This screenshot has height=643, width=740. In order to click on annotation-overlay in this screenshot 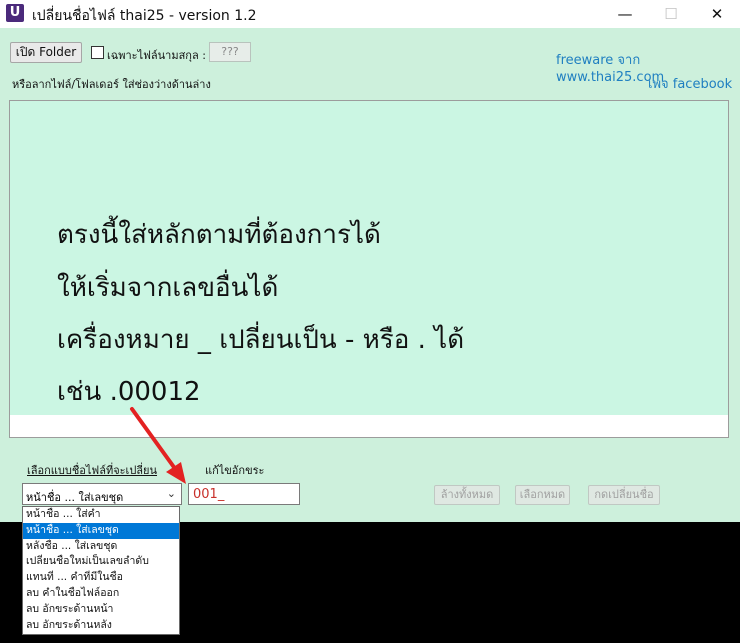, I will do `click(158, 445)`.